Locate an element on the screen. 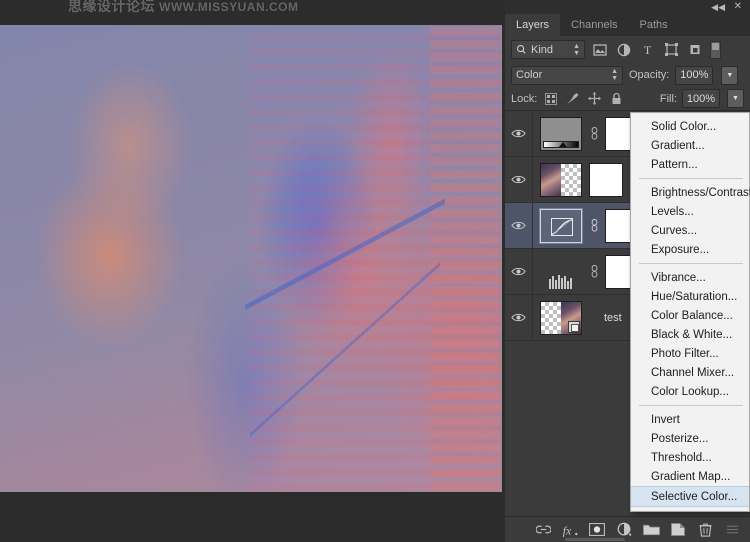 Image resolution: width=750 pixels, height=542 pixels. delete-layer-icon is located at coordinates (705, 530).